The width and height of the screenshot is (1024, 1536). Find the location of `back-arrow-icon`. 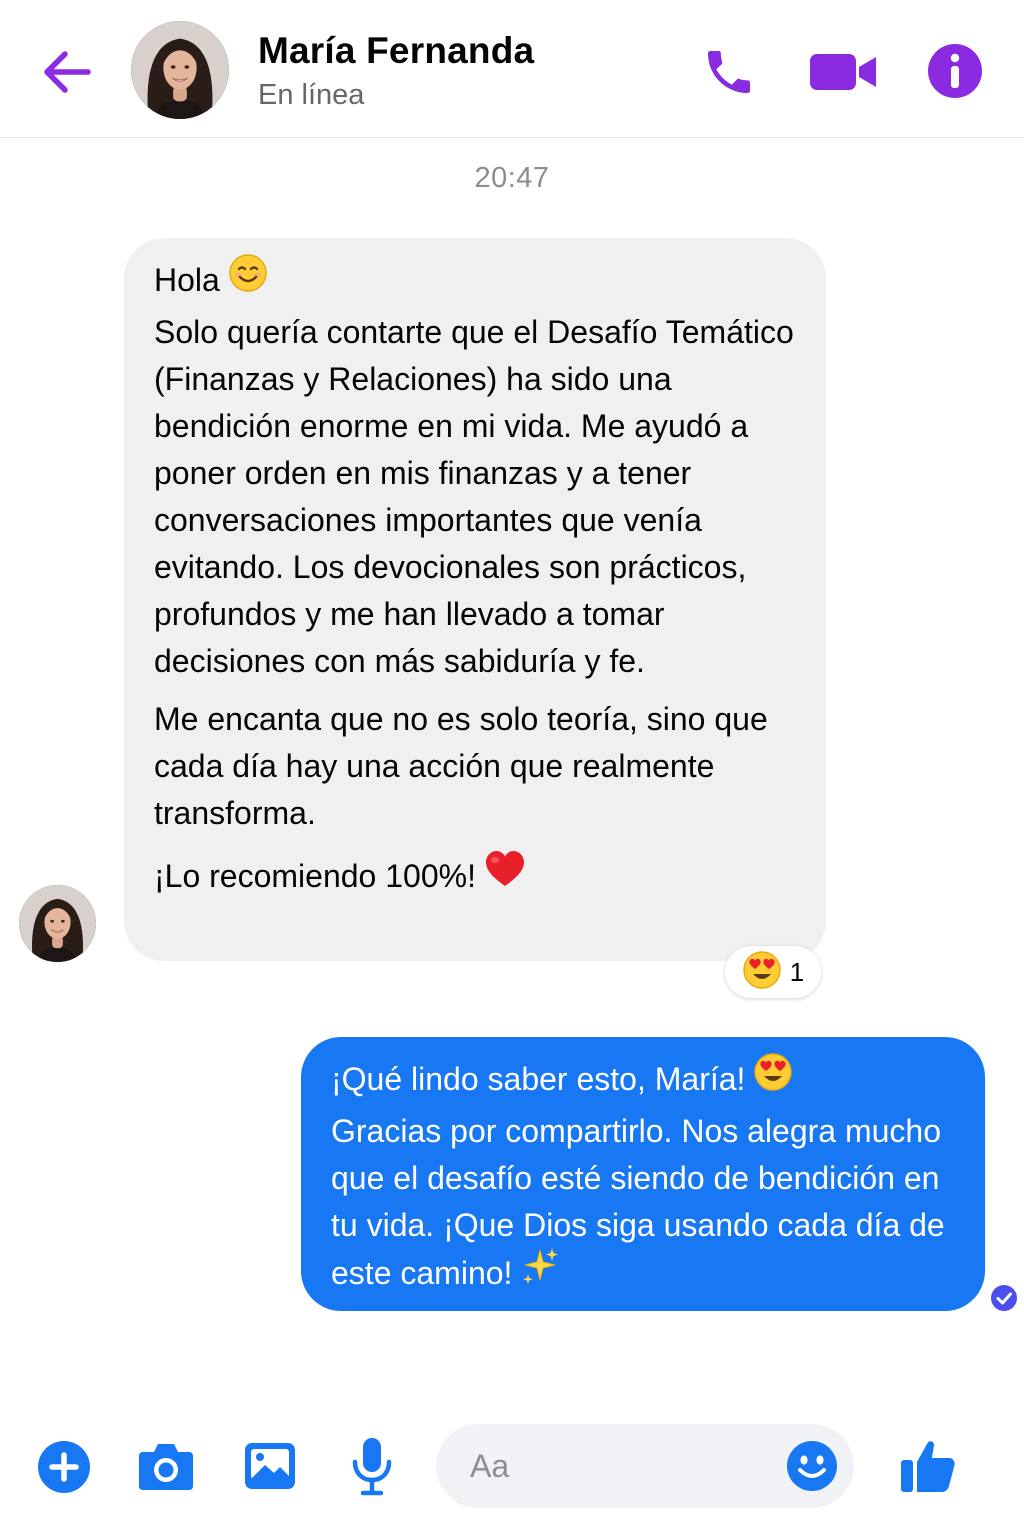

back-arrow-icon is located at coordinates (67, 72).